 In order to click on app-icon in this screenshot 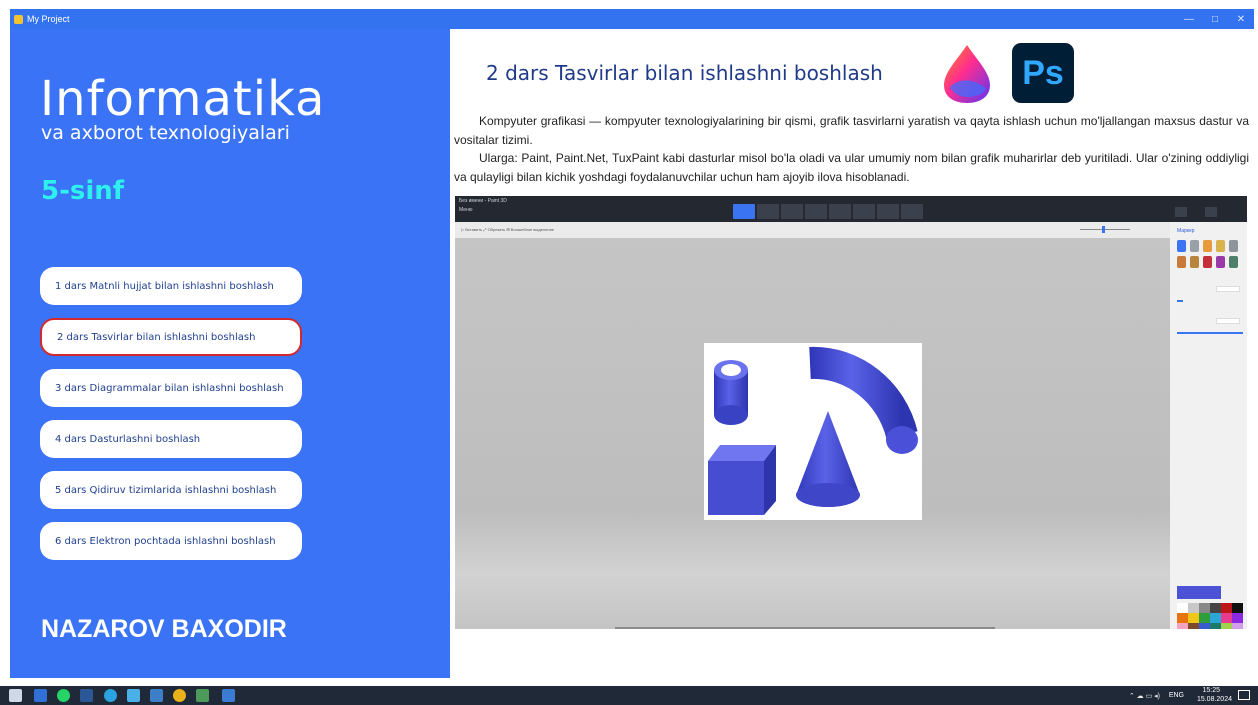, I will do `click(18, 19)`.